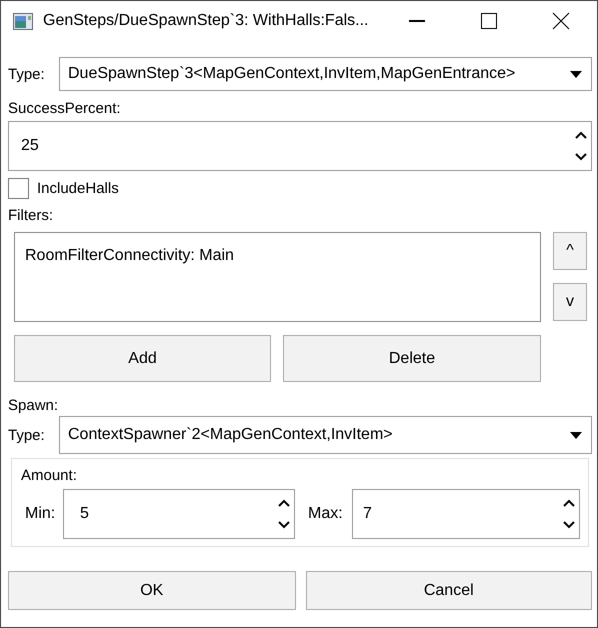  Describe the element at coordinates (64, 108) in the screenshot. I see `success-percent-label: SuccessPercent:` at that location.